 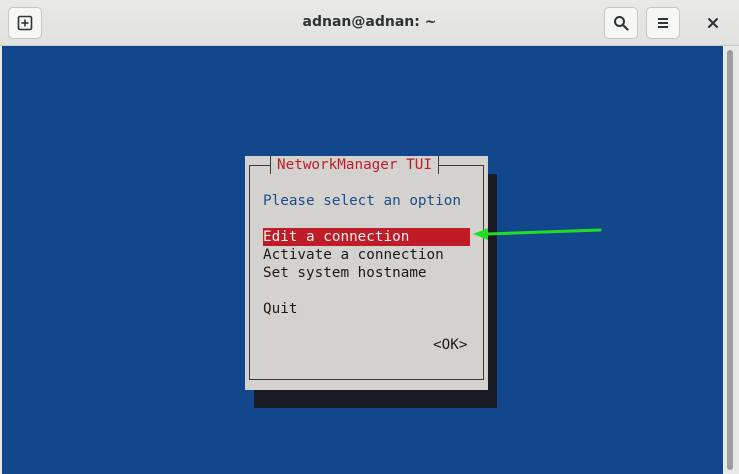 I want to click on menu-item-quit: Quit, so click(x=280, y=309).